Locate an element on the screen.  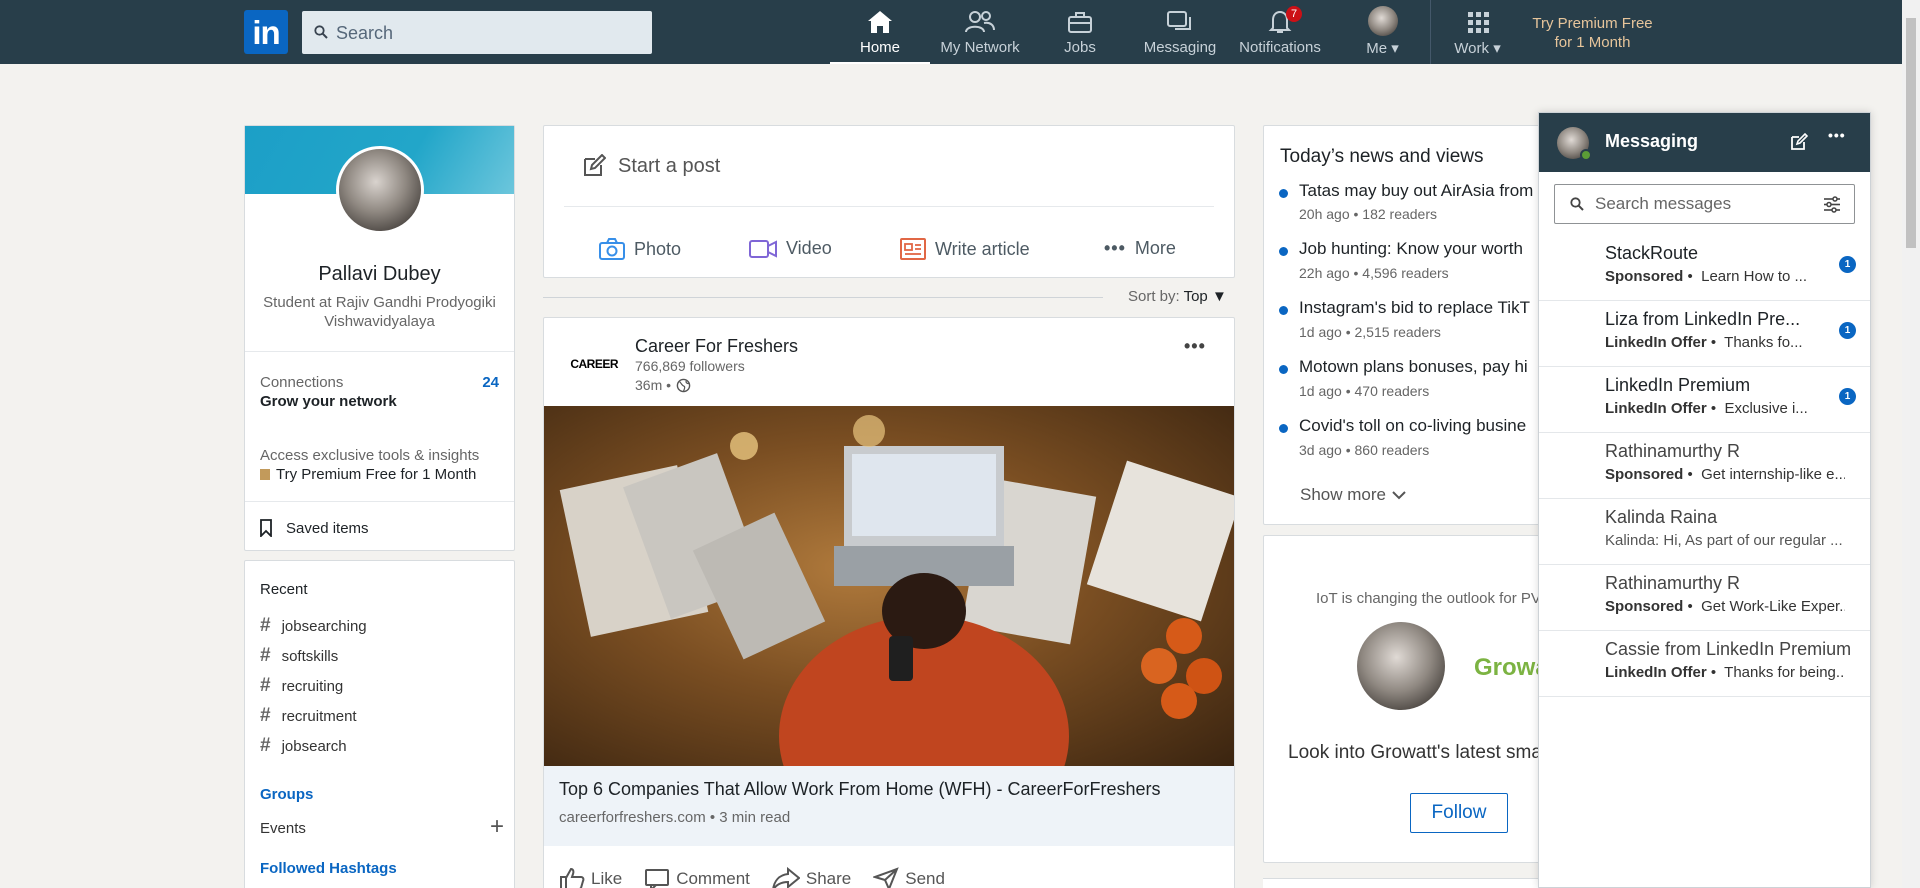
conversation-name: Cassie from LinkedIn Premium is located at coordinates (1728, 649).